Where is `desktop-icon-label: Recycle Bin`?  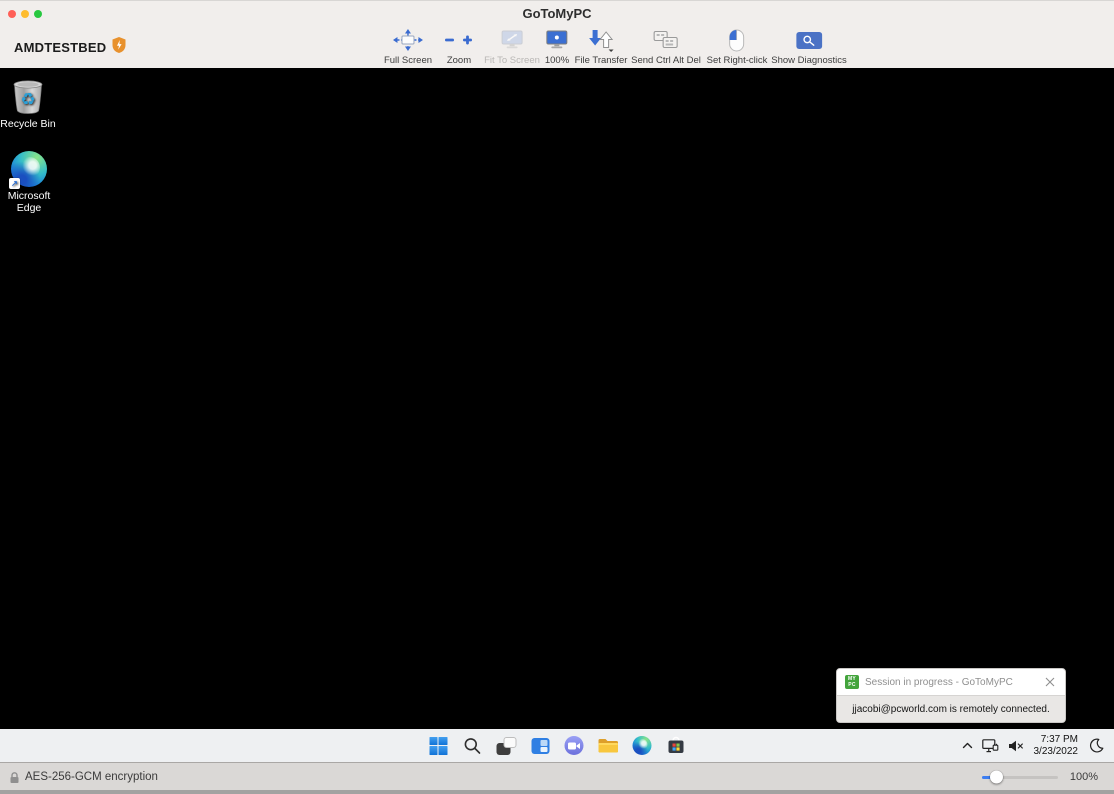
desktop-icon-label: Recycle Bin is located at coordinates (28, 124).